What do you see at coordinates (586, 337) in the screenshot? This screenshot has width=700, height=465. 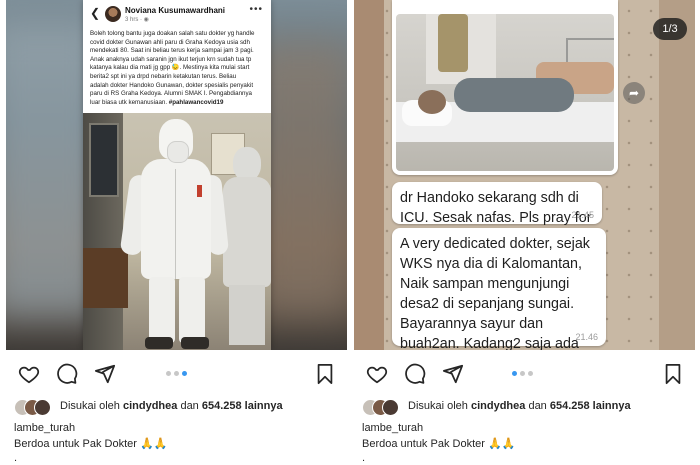 I see `chat-message-time: 21.46` at bounding box center [586, 337].